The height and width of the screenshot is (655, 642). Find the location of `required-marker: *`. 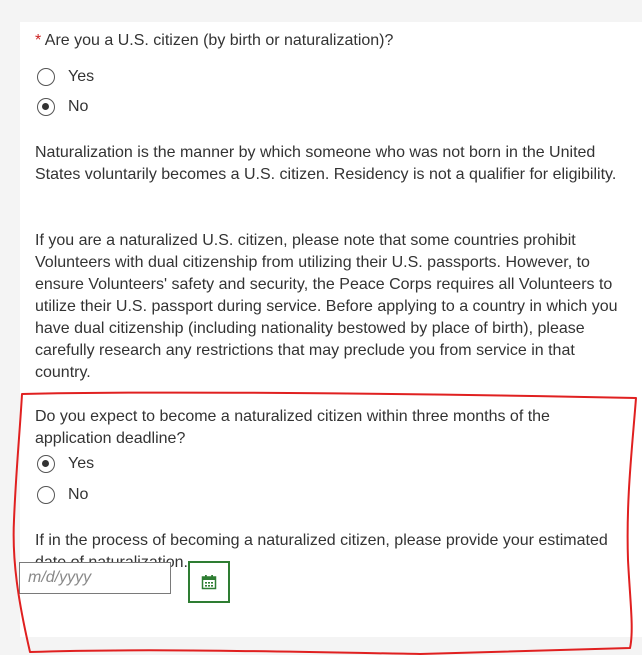

required-marker: * is located at coordinates (38, 40).